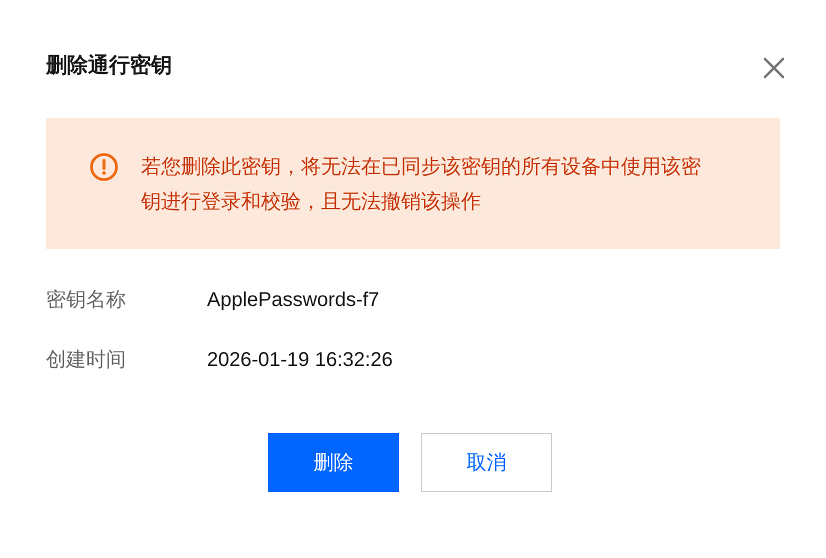  I want to click on field-value: ApplePasswords-f7, so click(293, 300).